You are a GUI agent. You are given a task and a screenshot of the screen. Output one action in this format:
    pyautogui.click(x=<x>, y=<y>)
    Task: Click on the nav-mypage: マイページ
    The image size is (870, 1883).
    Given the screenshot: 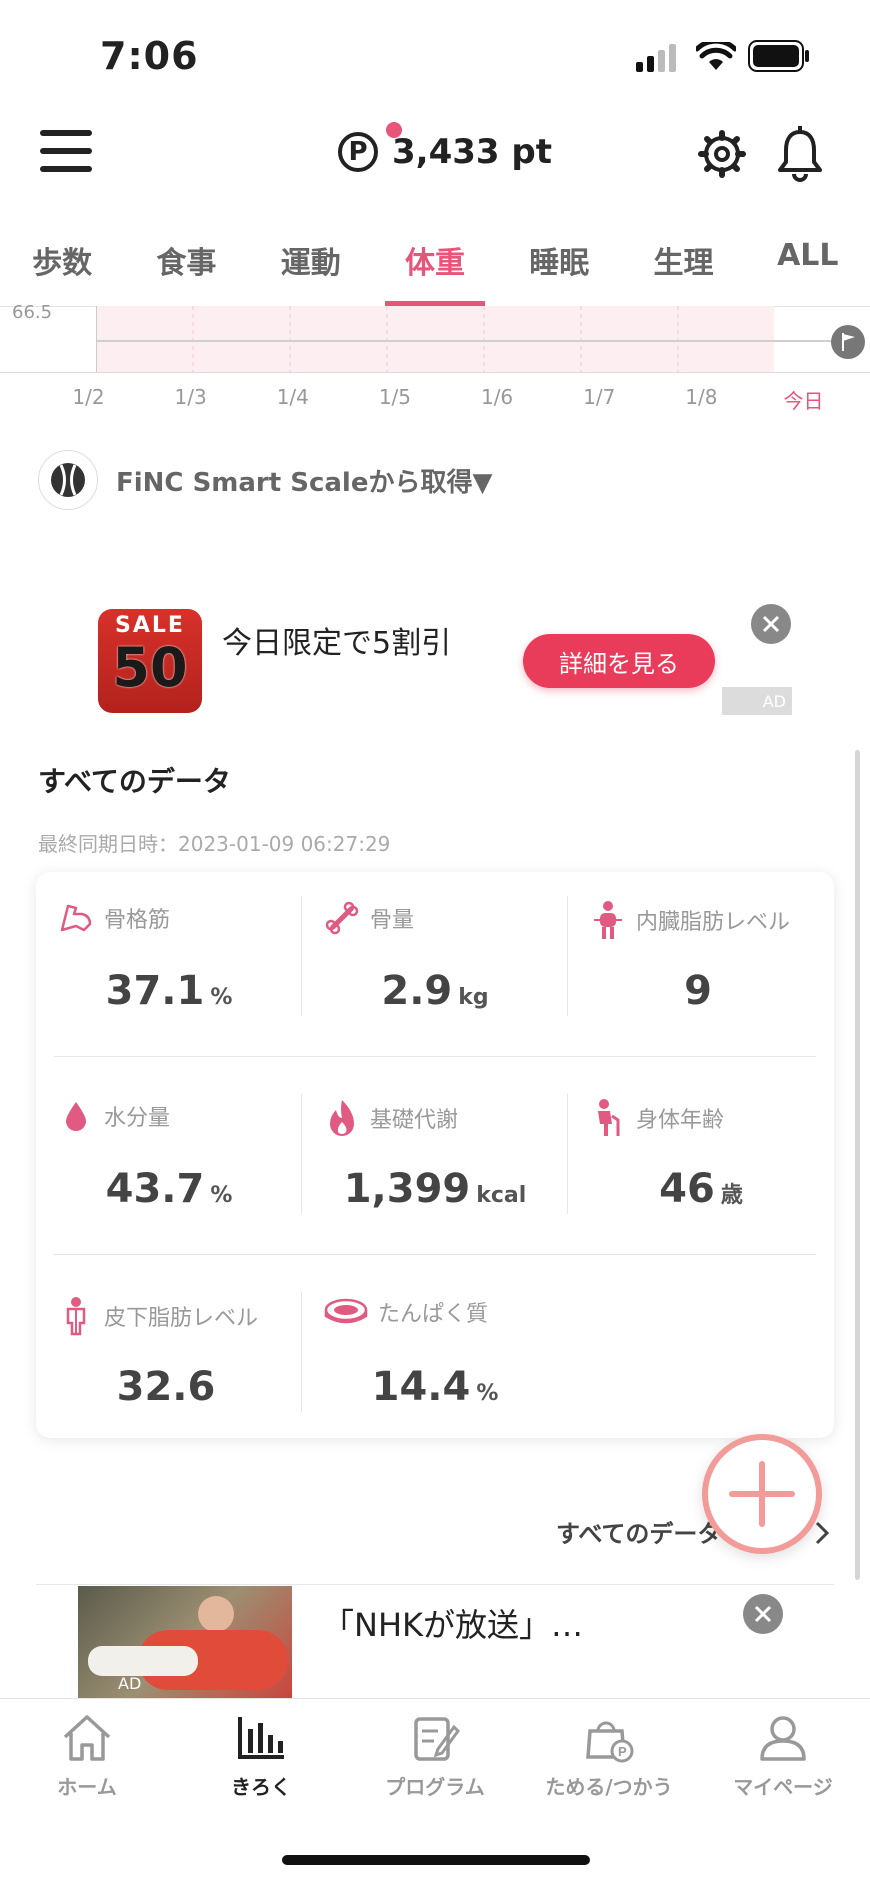 What is the action you would take?
    pyautogui.click(x=783, y=1759)
    